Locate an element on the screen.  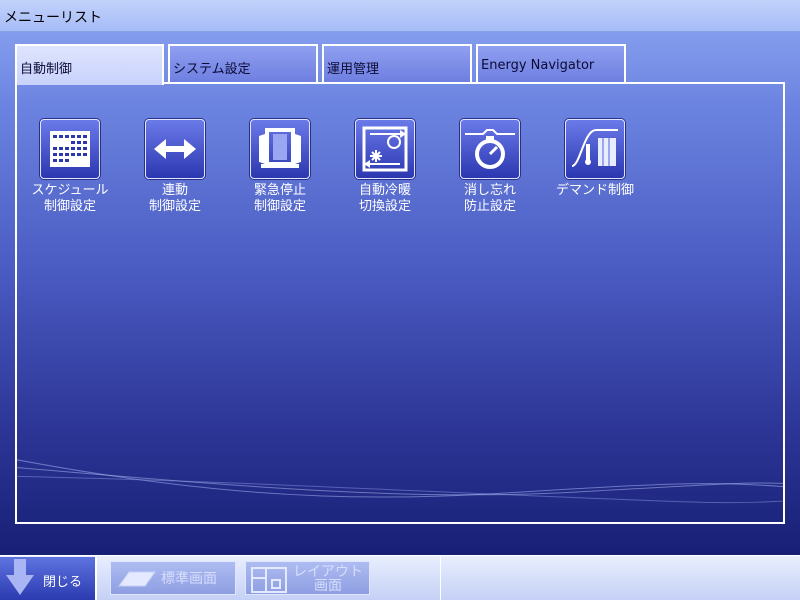
menu-item-label: スケジュール 制御設定 is located at coordinates (70, 198).